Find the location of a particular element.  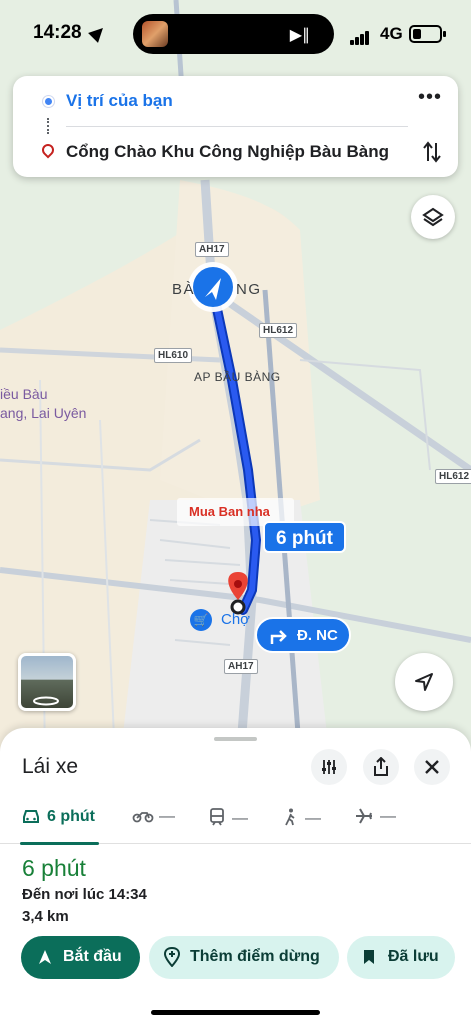

my-location-button is located at coordinates (424, 682).